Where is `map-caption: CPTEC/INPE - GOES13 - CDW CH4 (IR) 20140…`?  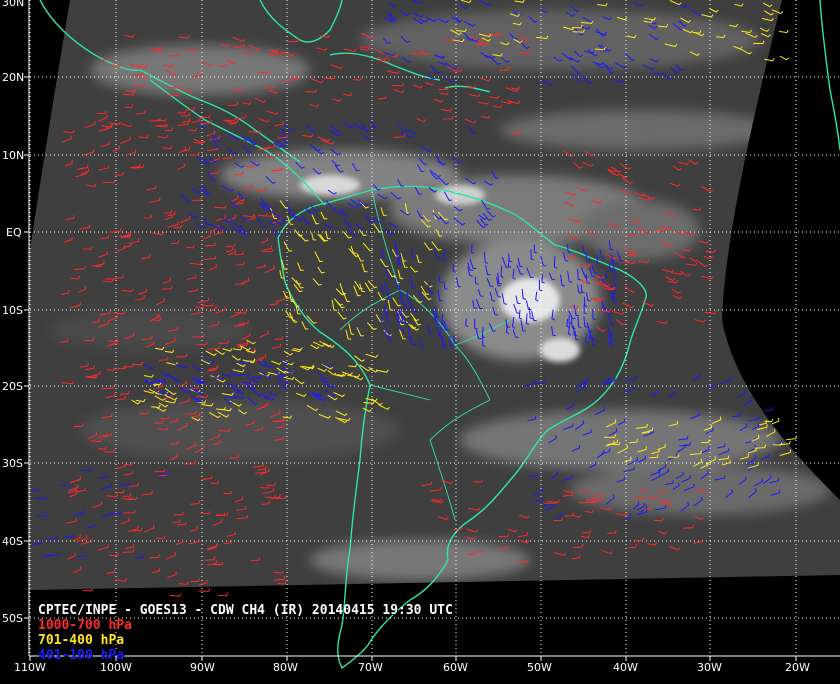 map-caption: CPTEC/INPE - GOES13 - CDW CH4 (IR) 20140… is located at coordinates (245, 633).